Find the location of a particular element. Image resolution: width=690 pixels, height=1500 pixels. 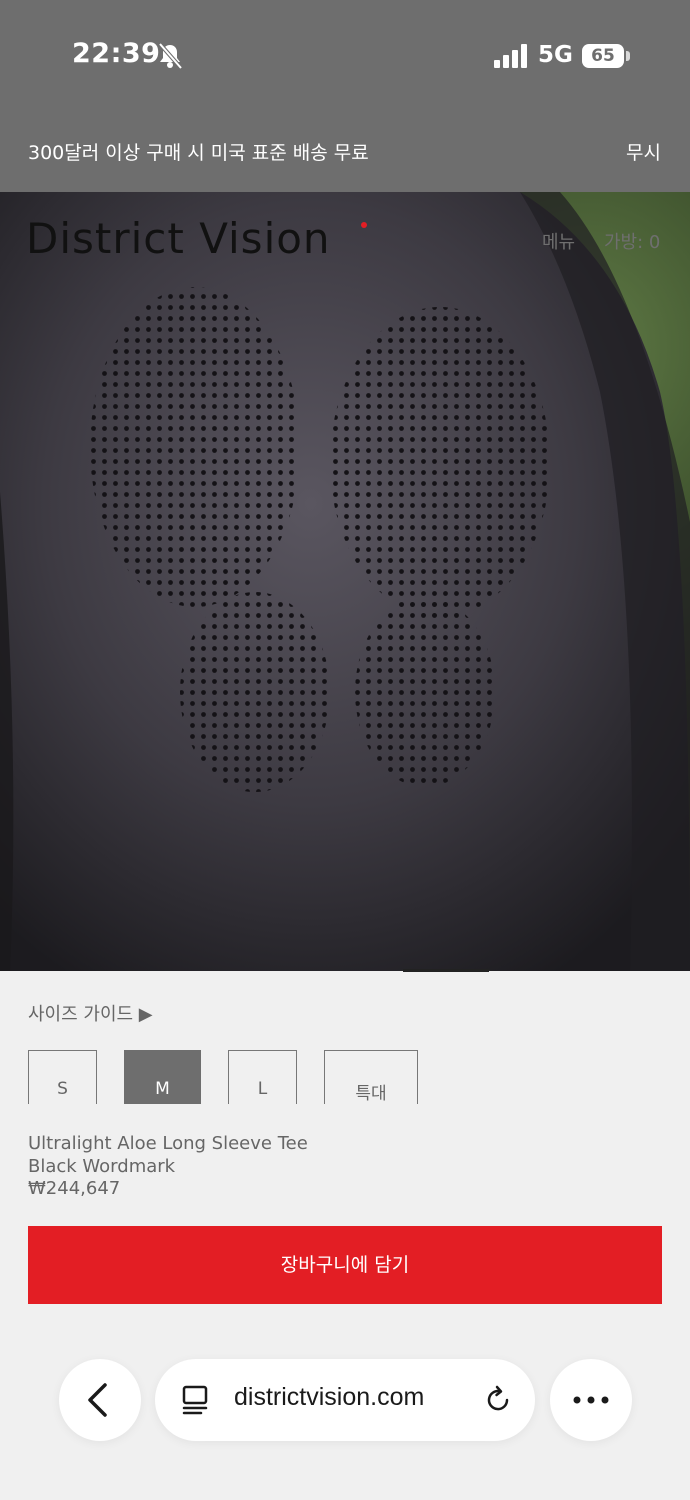

add-to-cart-button: 장바구니에 담기 is located at coordinates (345, 1265).